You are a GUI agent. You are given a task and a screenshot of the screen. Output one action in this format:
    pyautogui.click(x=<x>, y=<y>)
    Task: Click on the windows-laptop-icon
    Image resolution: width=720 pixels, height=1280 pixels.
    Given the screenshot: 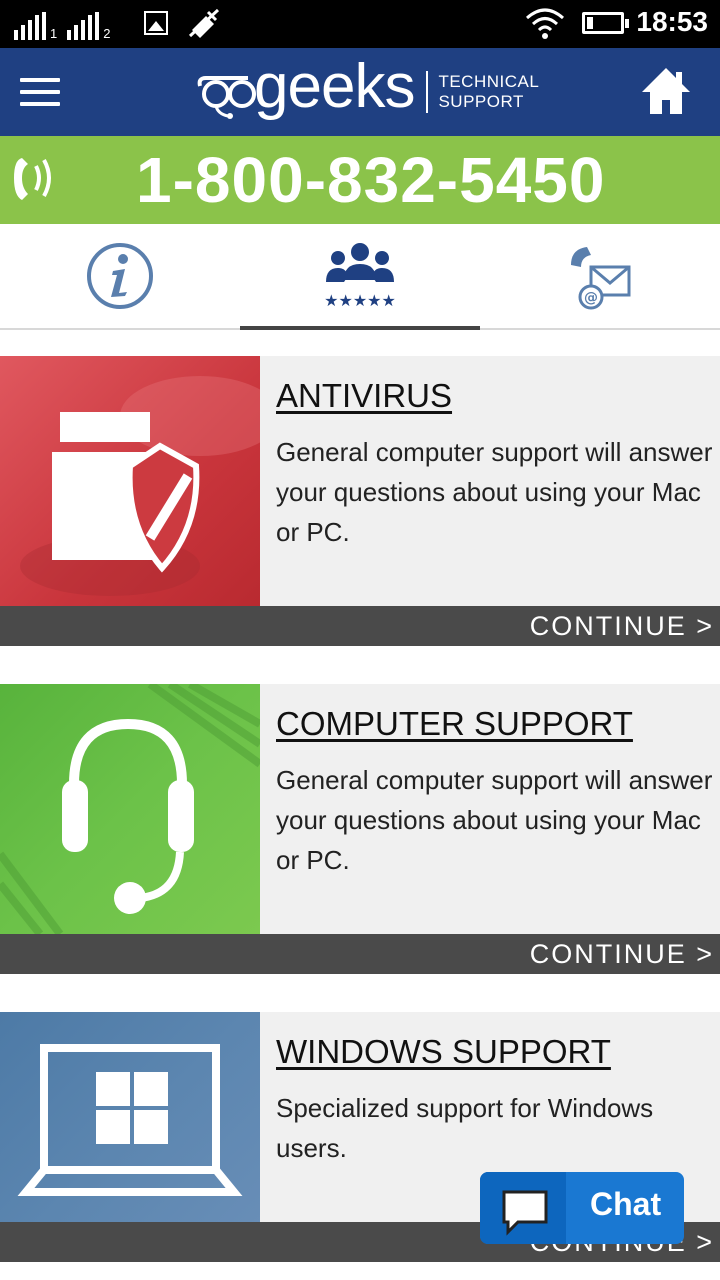 What is the action you would take?
    pyautogui.click(x=130, y=1120)
    